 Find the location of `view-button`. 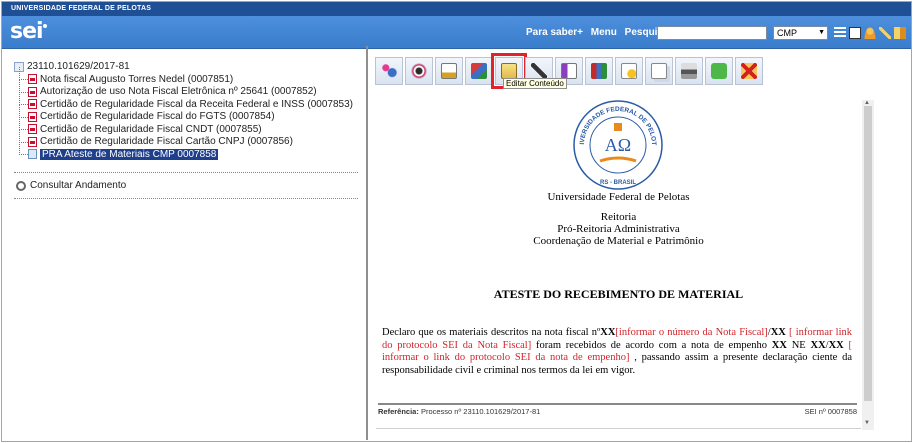

view-button is located at coordinates (419, 71).